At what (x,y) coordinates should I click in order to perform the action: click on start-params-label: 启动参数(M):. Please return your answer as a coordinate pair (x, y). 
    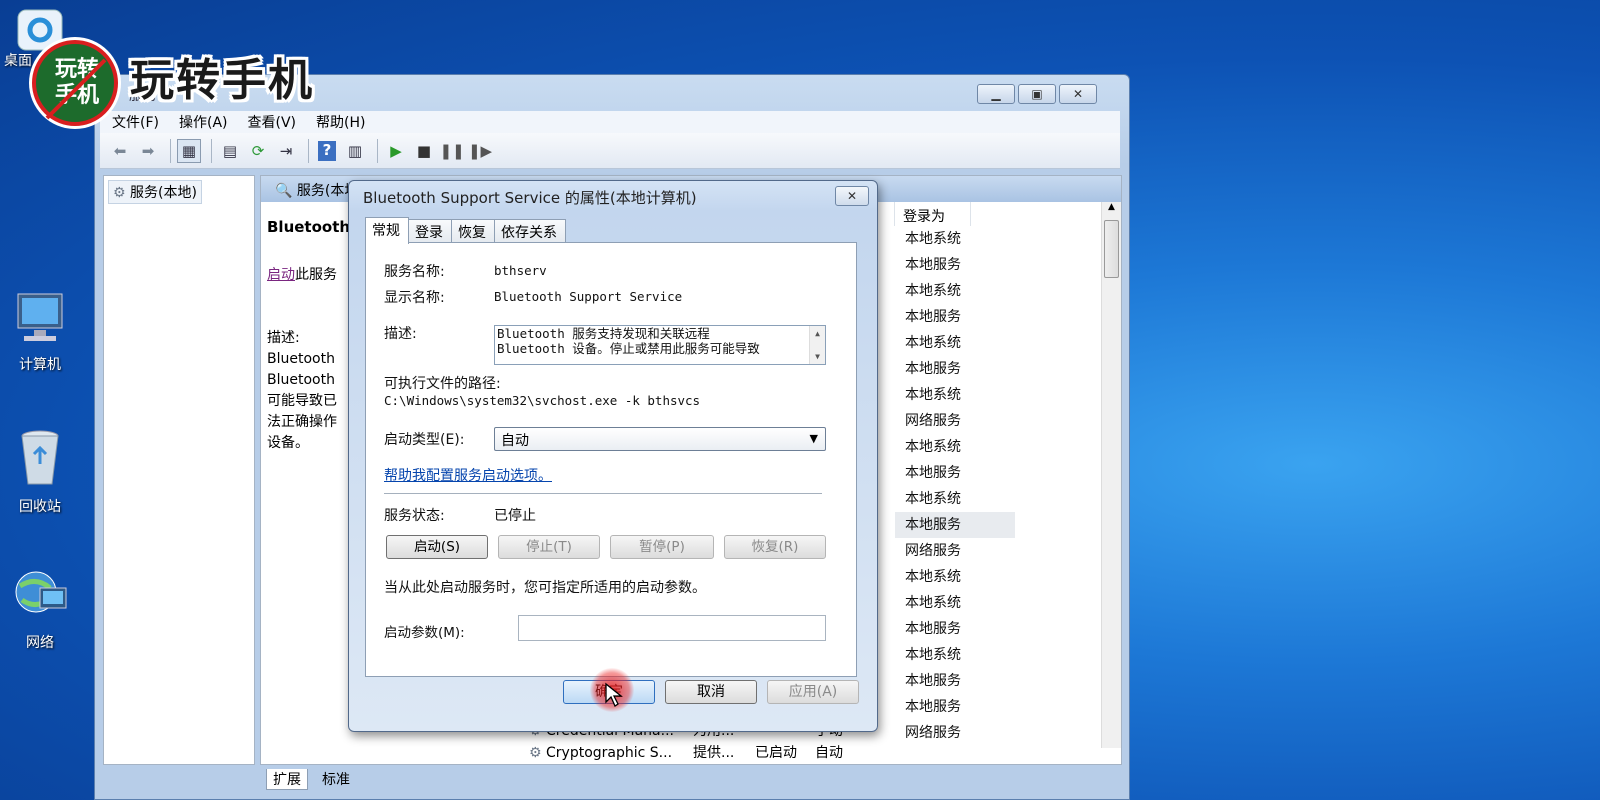
    Looking at the image, I should click on (424, 633).